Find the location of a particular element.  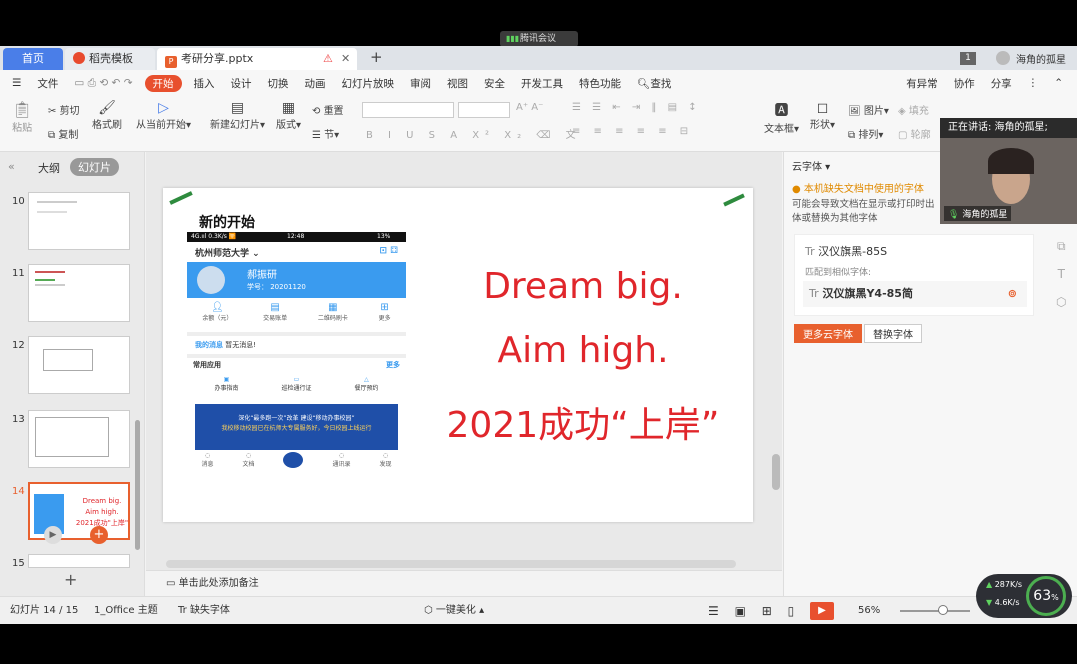

shape-panel-icon: ⬡ is located at coordinates (1061, 302).